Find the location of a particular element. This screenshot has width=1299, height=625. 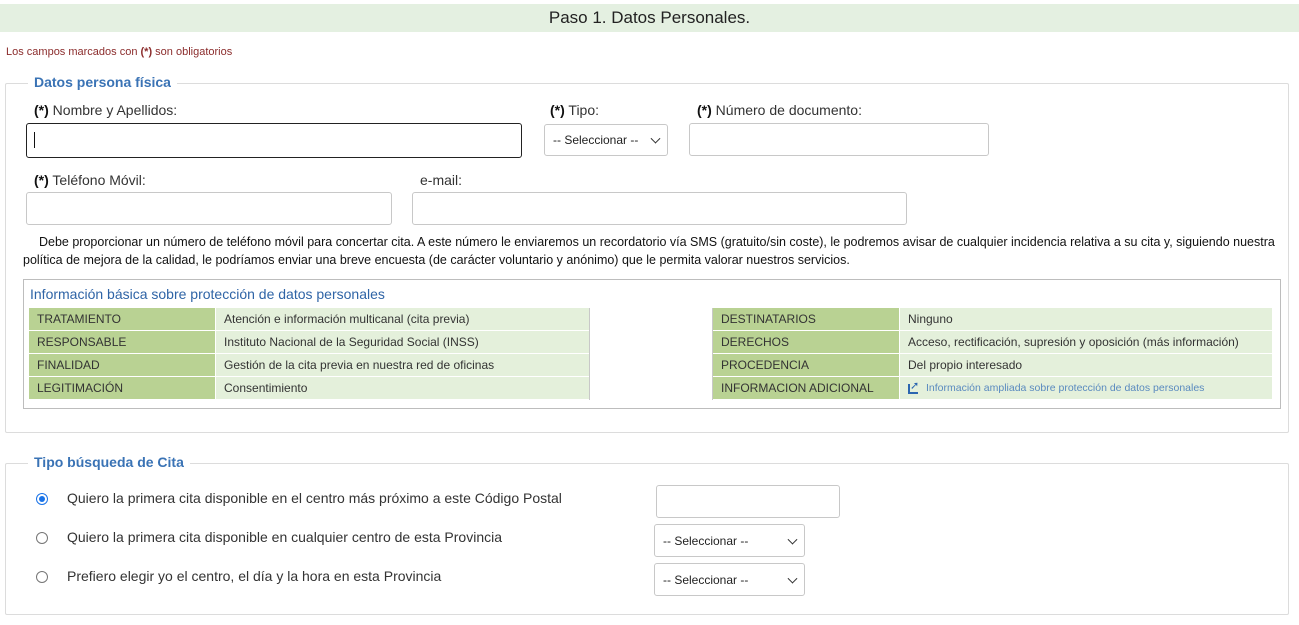

table-key: INFORMACION ADICIONAL is located at coordinates (806, 388).